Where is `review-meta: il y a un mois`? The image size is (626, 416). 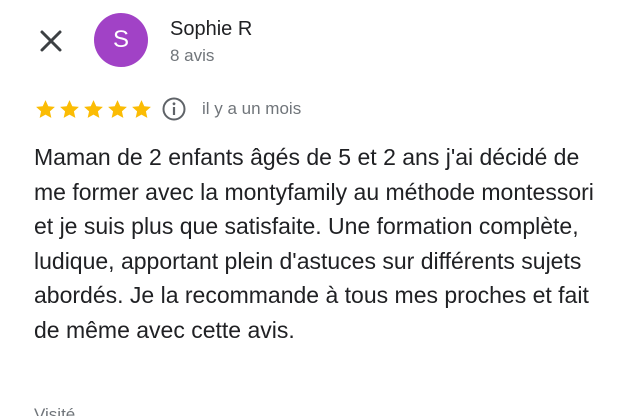
review-meta: il y a un mois is located at coordinates (167, 109).